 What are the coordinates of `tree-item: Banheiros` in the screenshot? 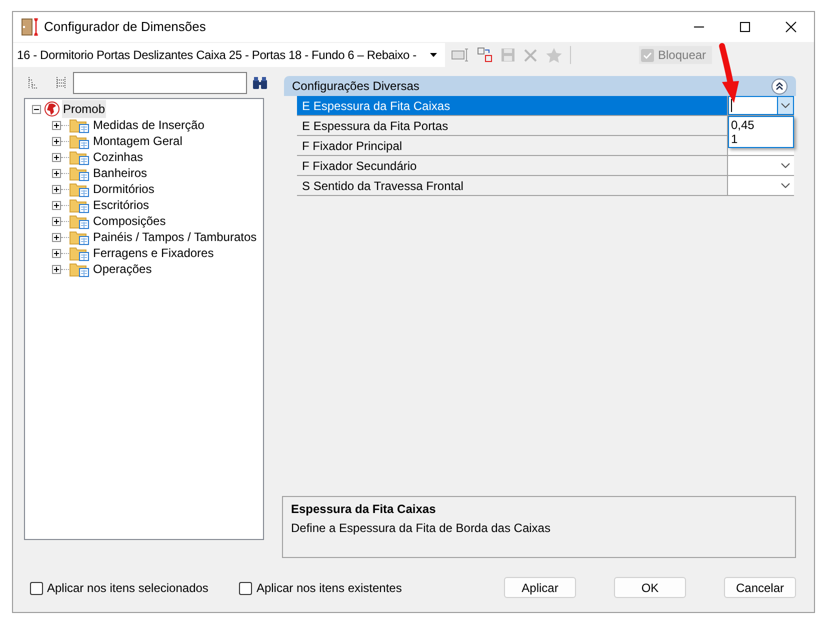 It's located at (120, 173).